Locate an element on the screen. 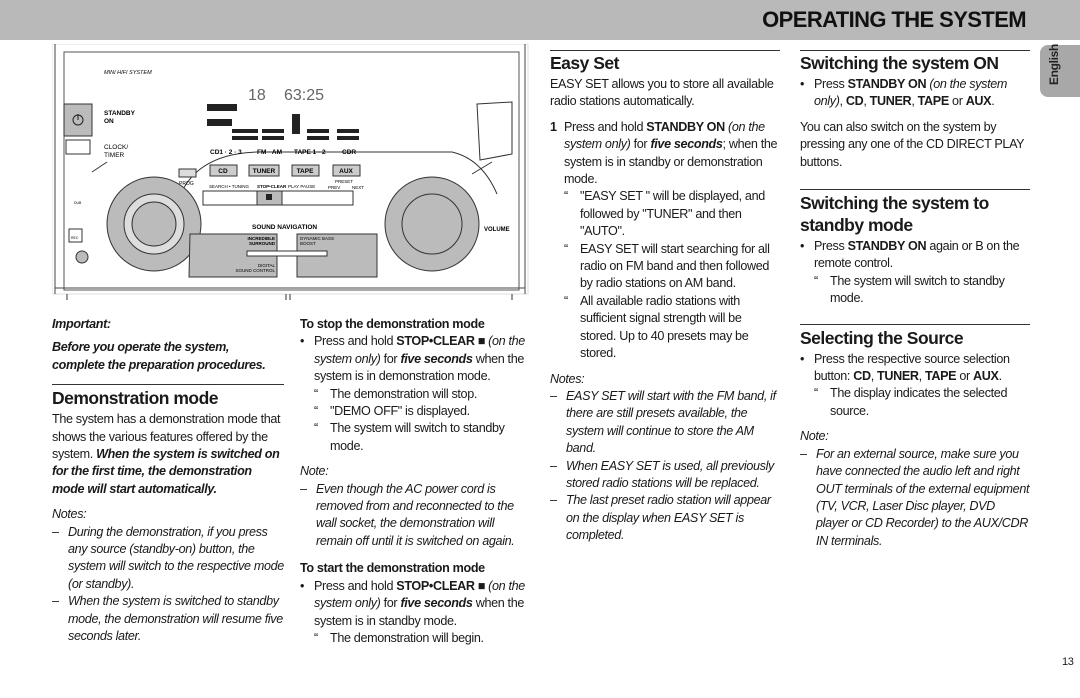 Image resolution: width=1080 pixels, height=698 pixels. clock-label: CLOCK/ is located at coordinates (116, 147).